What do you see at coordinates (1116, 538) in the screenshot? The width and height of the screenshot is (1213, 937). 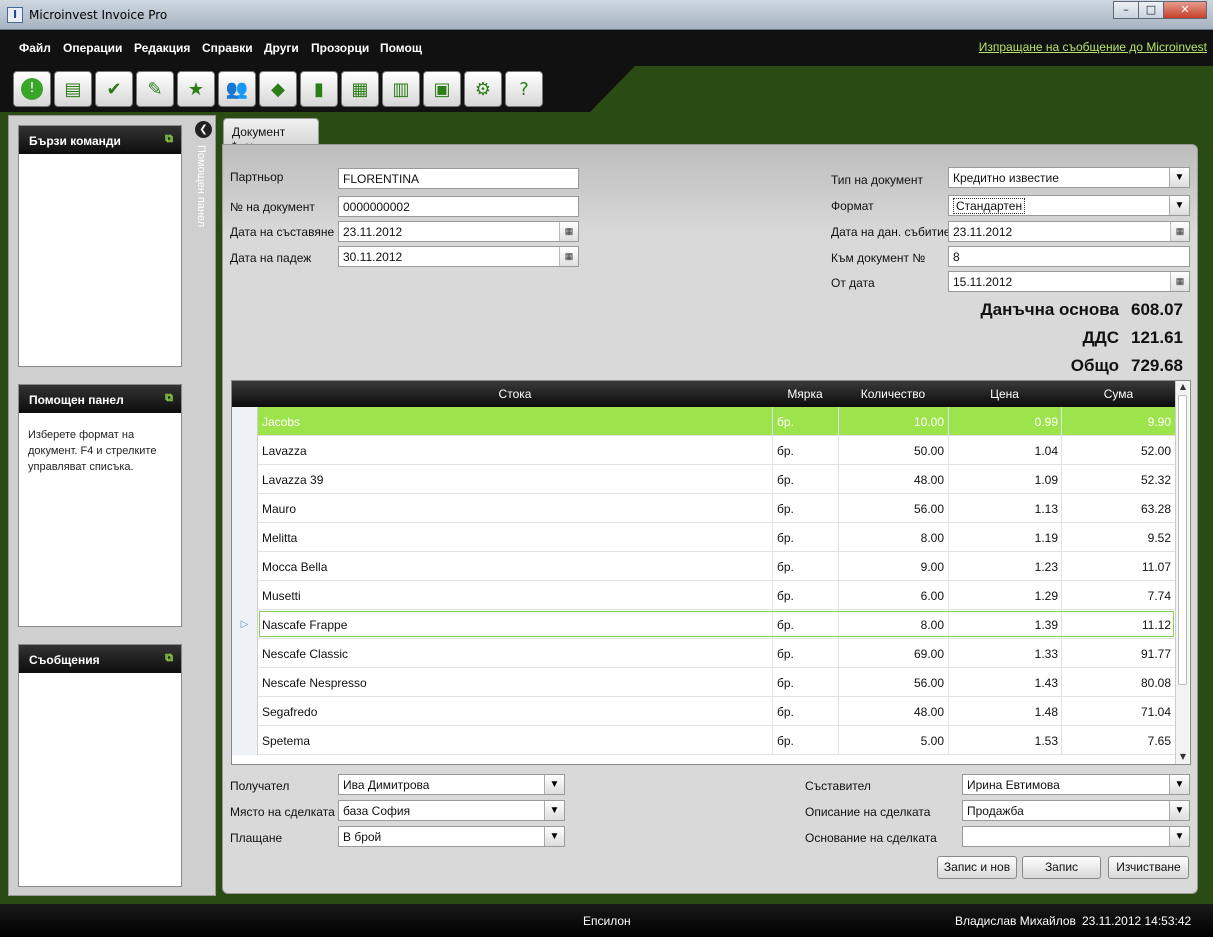 I see `cell-sum: 9.52` at bounding box center [1116, 538].